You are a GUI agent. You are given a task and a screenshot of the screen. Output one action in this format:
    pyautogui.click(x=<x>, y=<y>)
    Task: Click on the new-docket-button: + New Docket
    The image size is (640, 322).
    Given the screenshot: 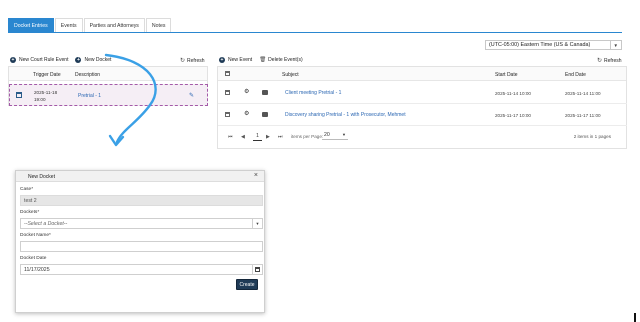 What is the action you would take?
    pyautogui.click(x=93, y=59)
    